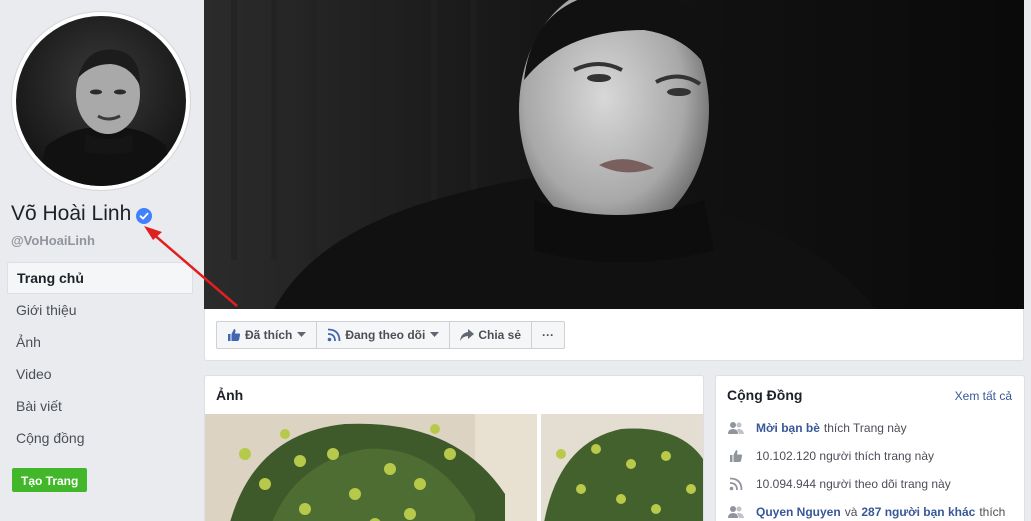 This screenshot has width=1031, height=521. Describe the element at coordinates (230, 395) in the screenshot. I see `photos-title: Ảnh` at that location.